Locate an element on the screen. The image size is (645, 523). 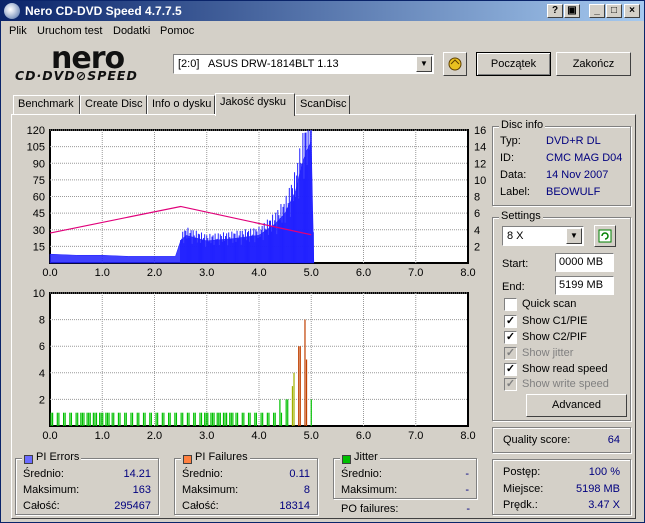
chart2-y-tick: 2 is located at coordinates (42, 400).